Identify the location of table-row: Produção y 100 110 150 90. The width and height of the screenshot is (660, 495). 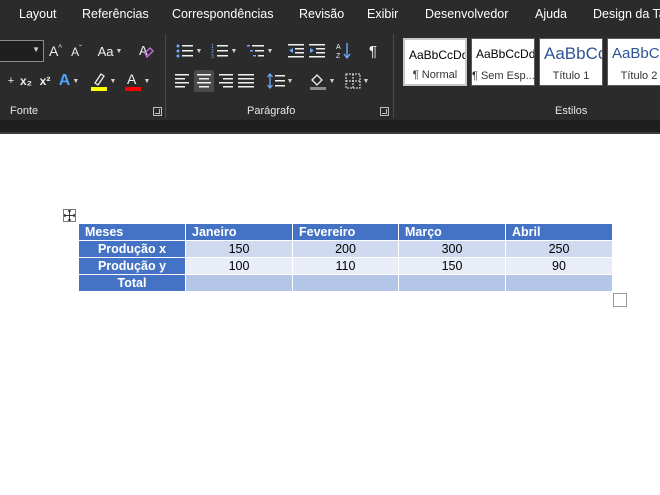
(345, 266).